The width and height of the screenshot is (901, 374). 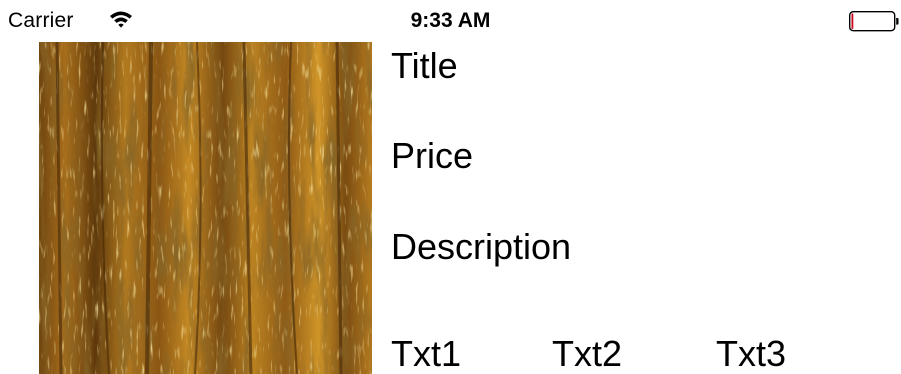 I want to click on product-description: Description, so click(x=481, y=246).